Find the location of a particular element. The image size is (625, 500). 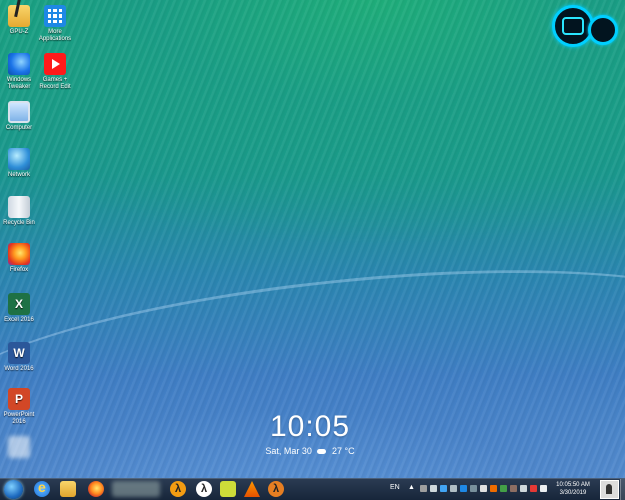

desktop-icon-more-apps: More Applications is located at coordinates (55, 24).